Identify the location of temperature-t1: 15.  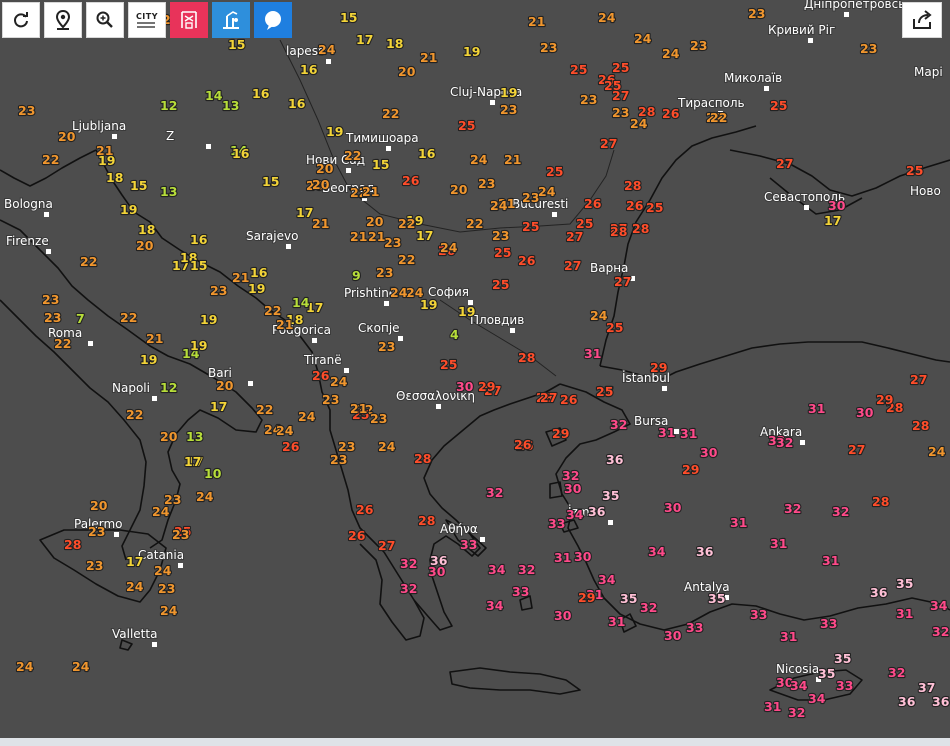
(349, 17).